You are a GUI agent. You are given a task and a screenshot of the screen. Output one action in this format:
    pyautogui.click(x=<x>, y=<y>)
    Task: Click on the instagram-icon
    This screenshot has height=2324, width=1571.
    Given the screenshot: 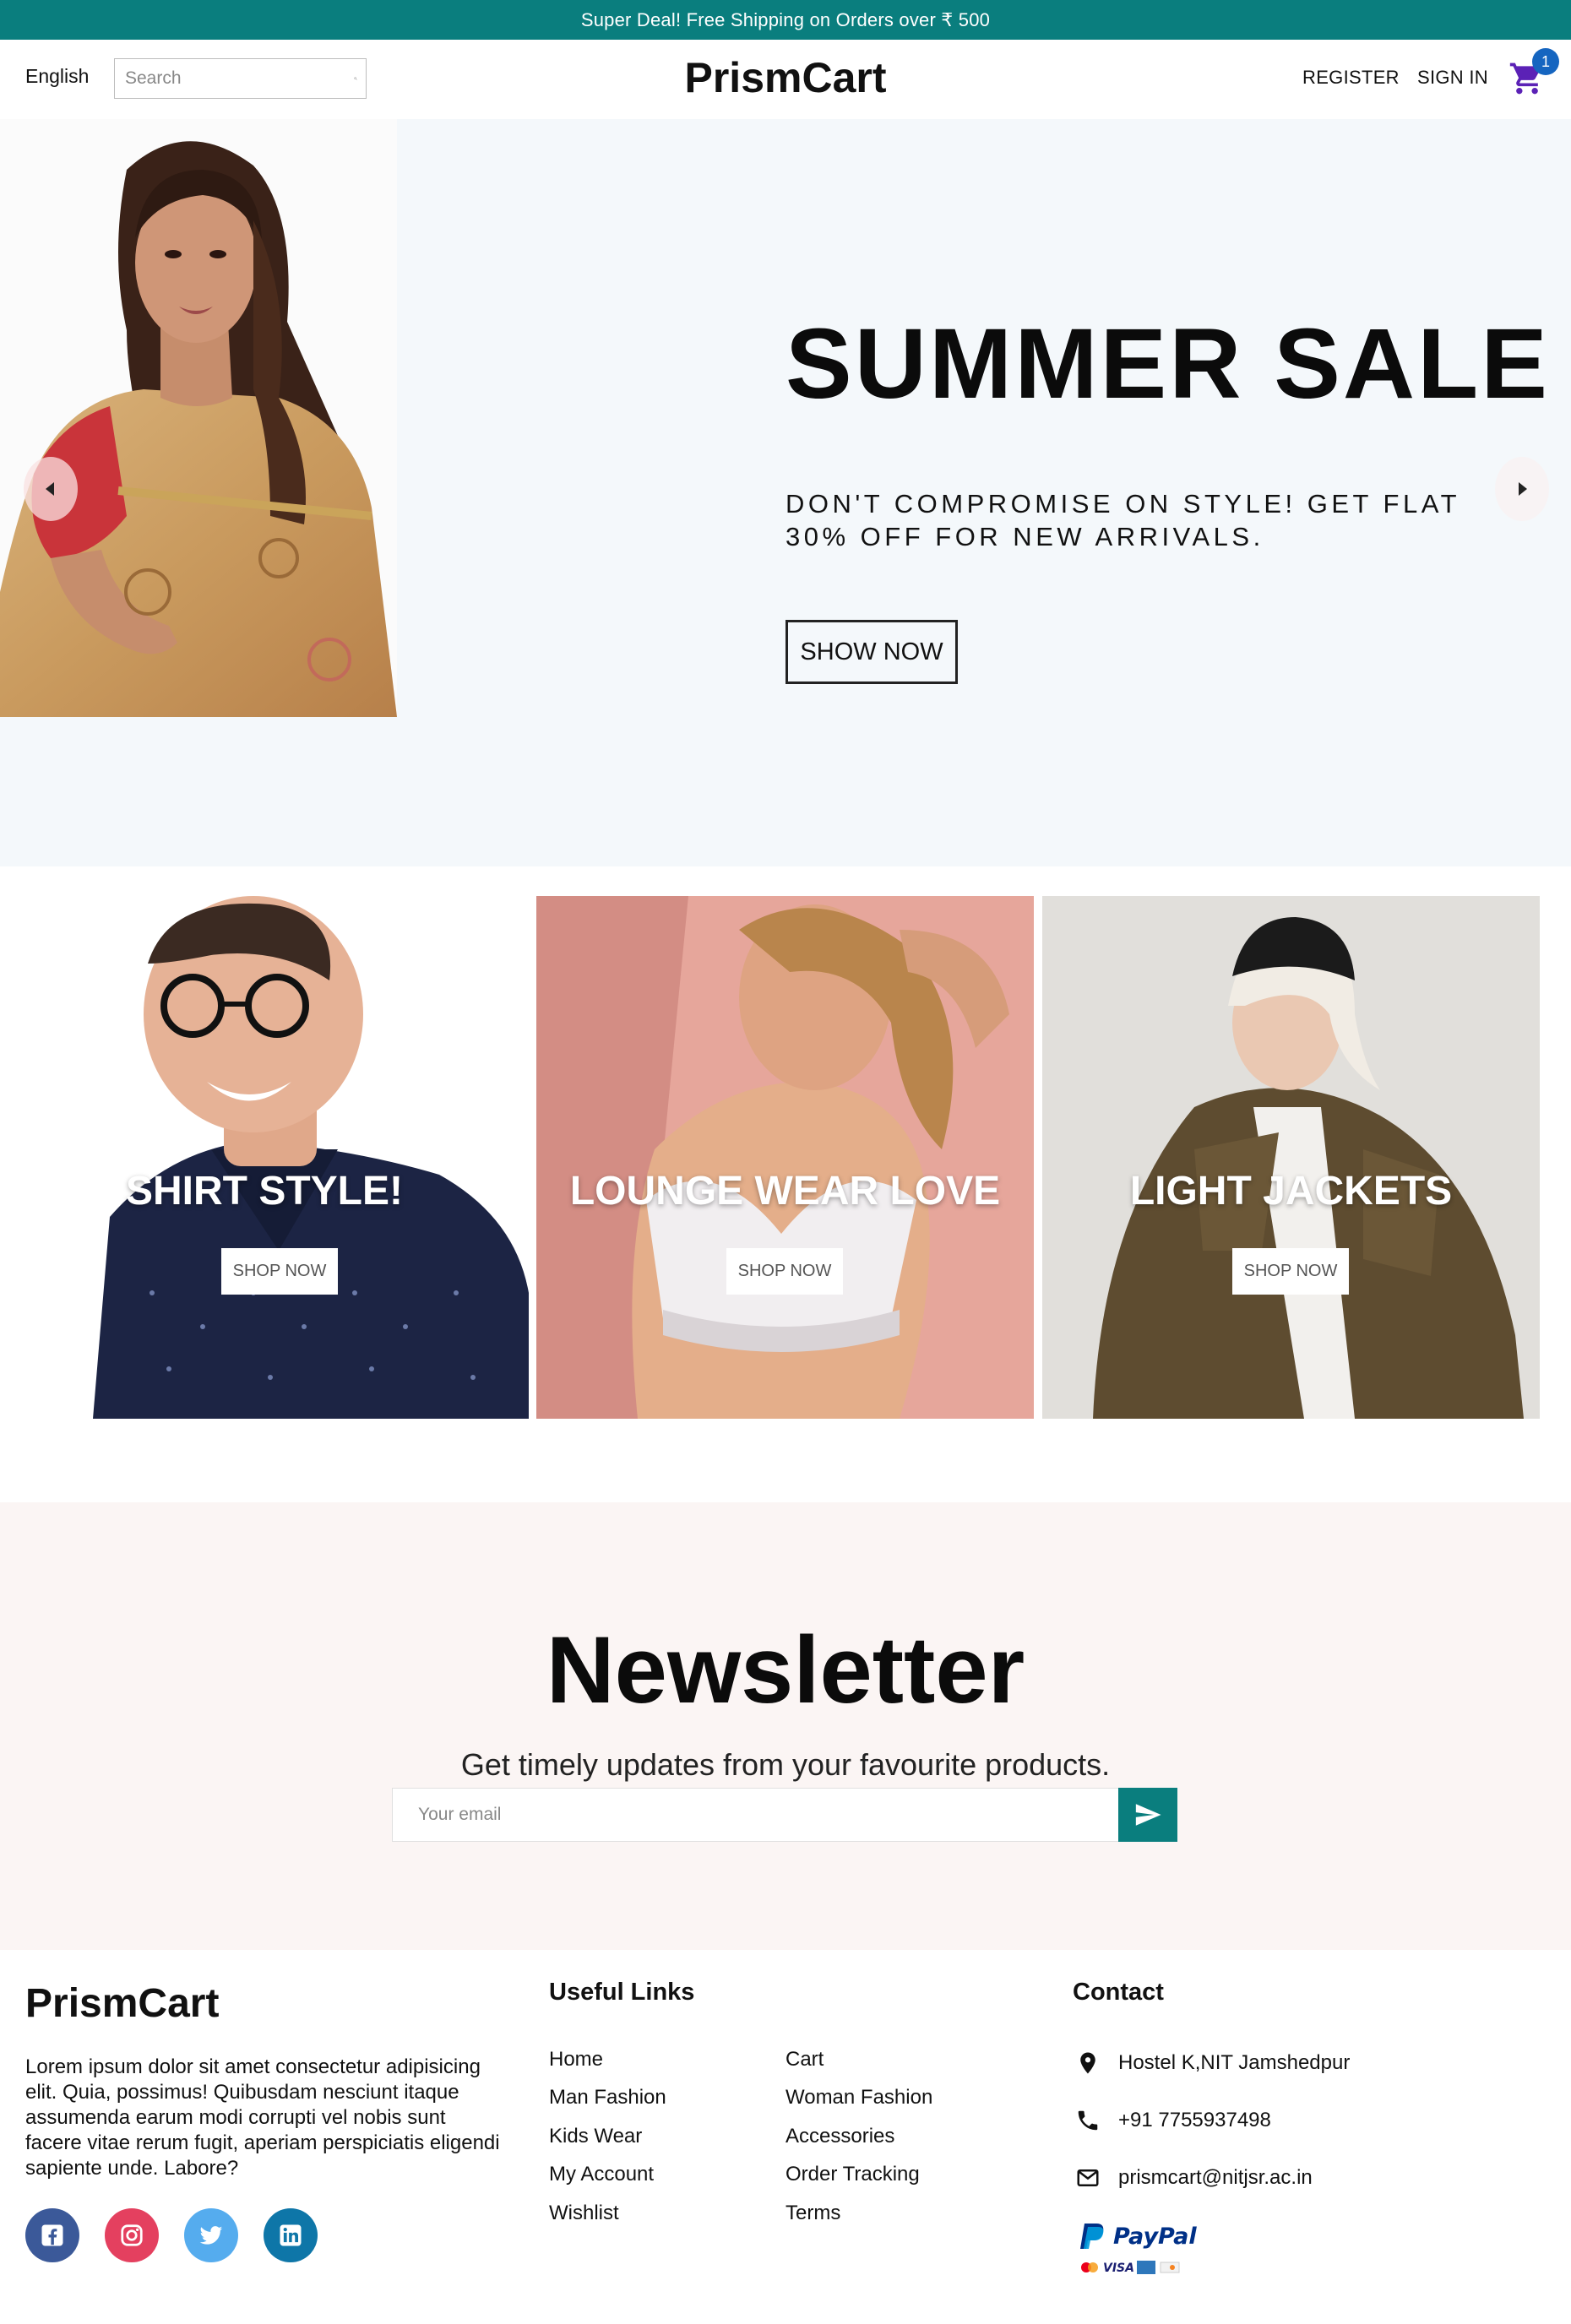 What is the action you would take?
    pyautogui.click(x=132, y=2235)
    